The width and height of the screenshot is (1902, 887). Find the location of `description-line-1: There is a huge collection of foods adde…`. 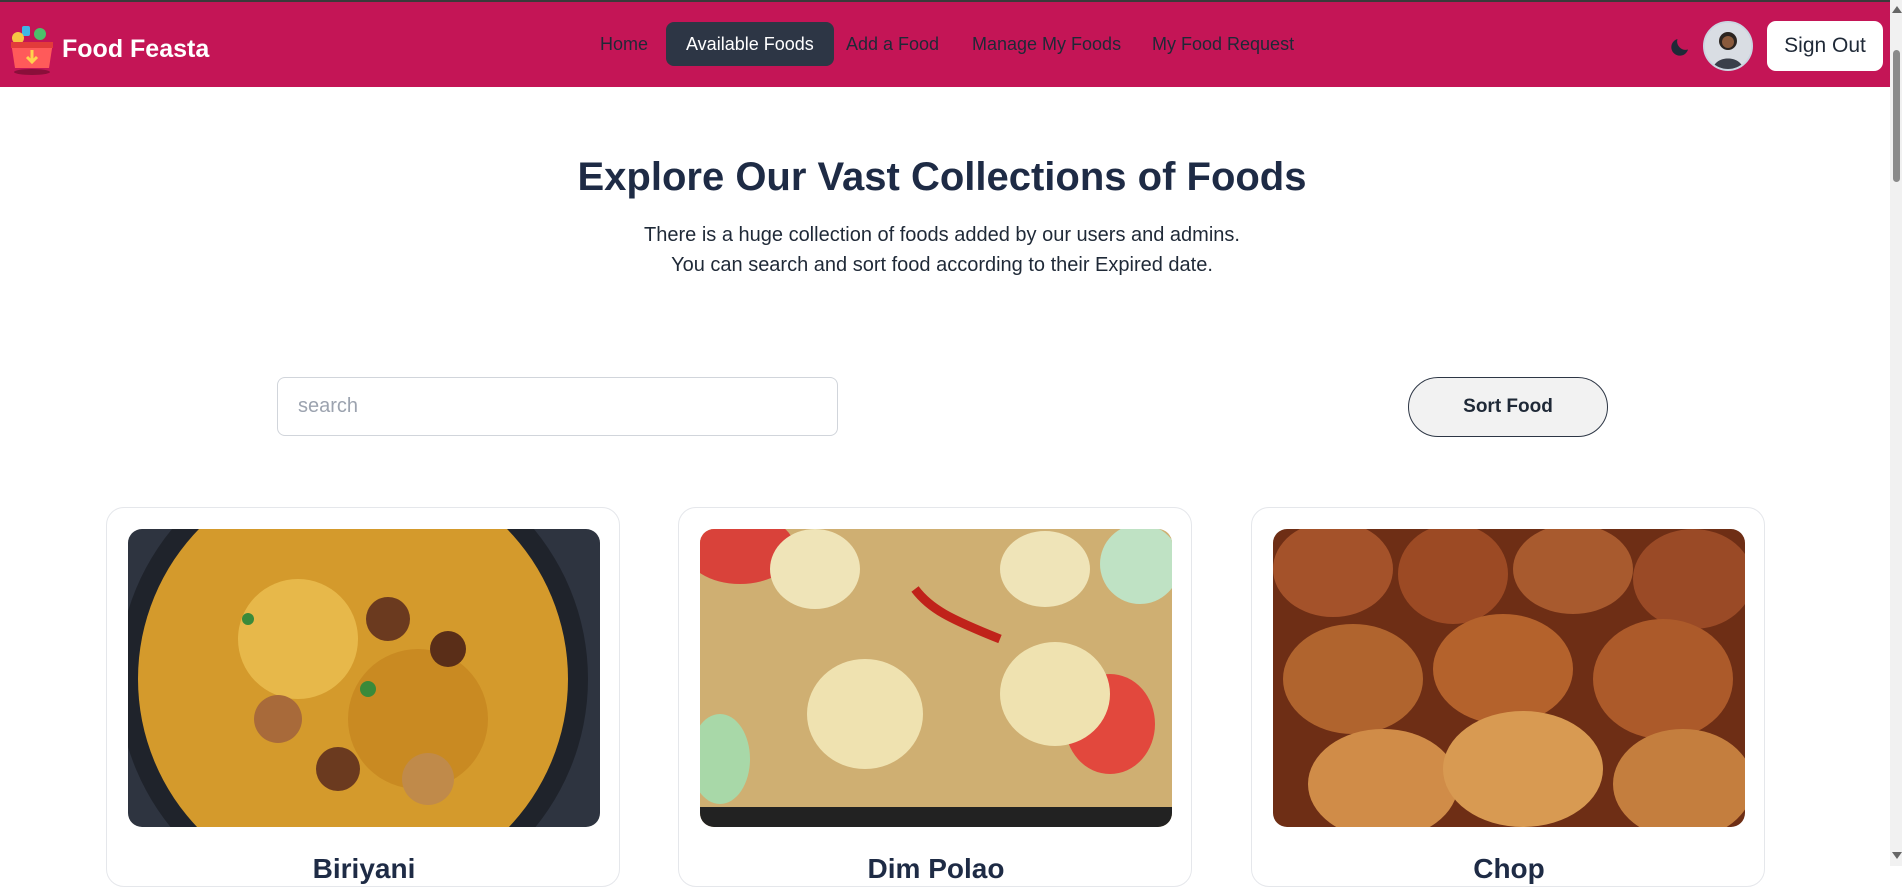

description-line-1: There is a huge collection of foods adde… is located at coordinates (942, 235).